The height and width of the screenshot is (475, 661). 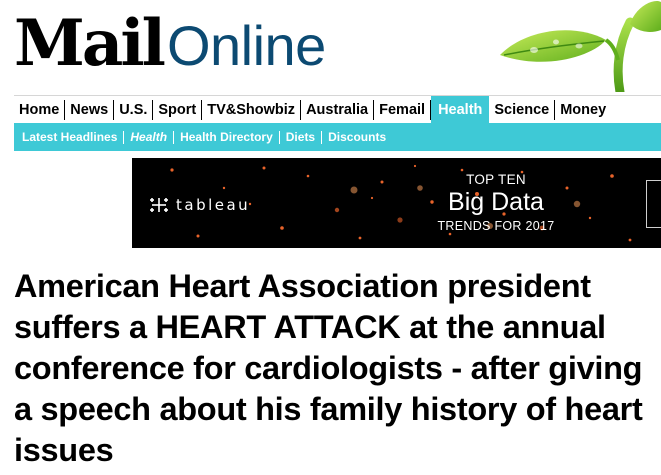 I want to click on ad-line3: TRENDS FOR 2017, so click(x=496, y=226).